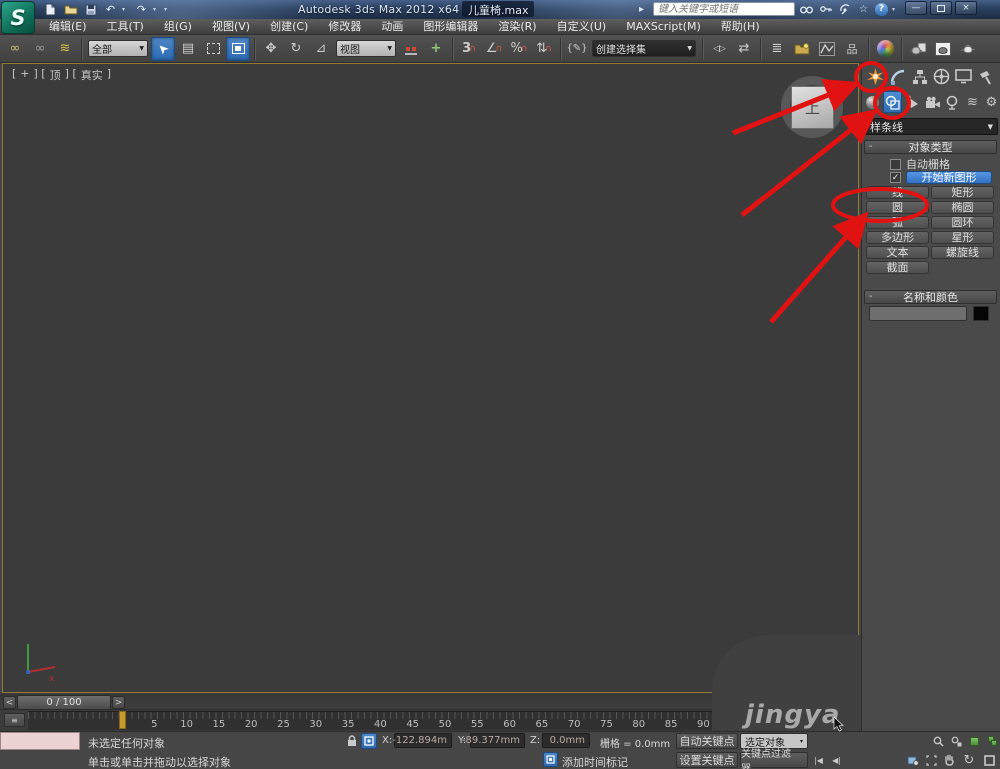  I want to click on current-frame-marker, so click(122, 720).